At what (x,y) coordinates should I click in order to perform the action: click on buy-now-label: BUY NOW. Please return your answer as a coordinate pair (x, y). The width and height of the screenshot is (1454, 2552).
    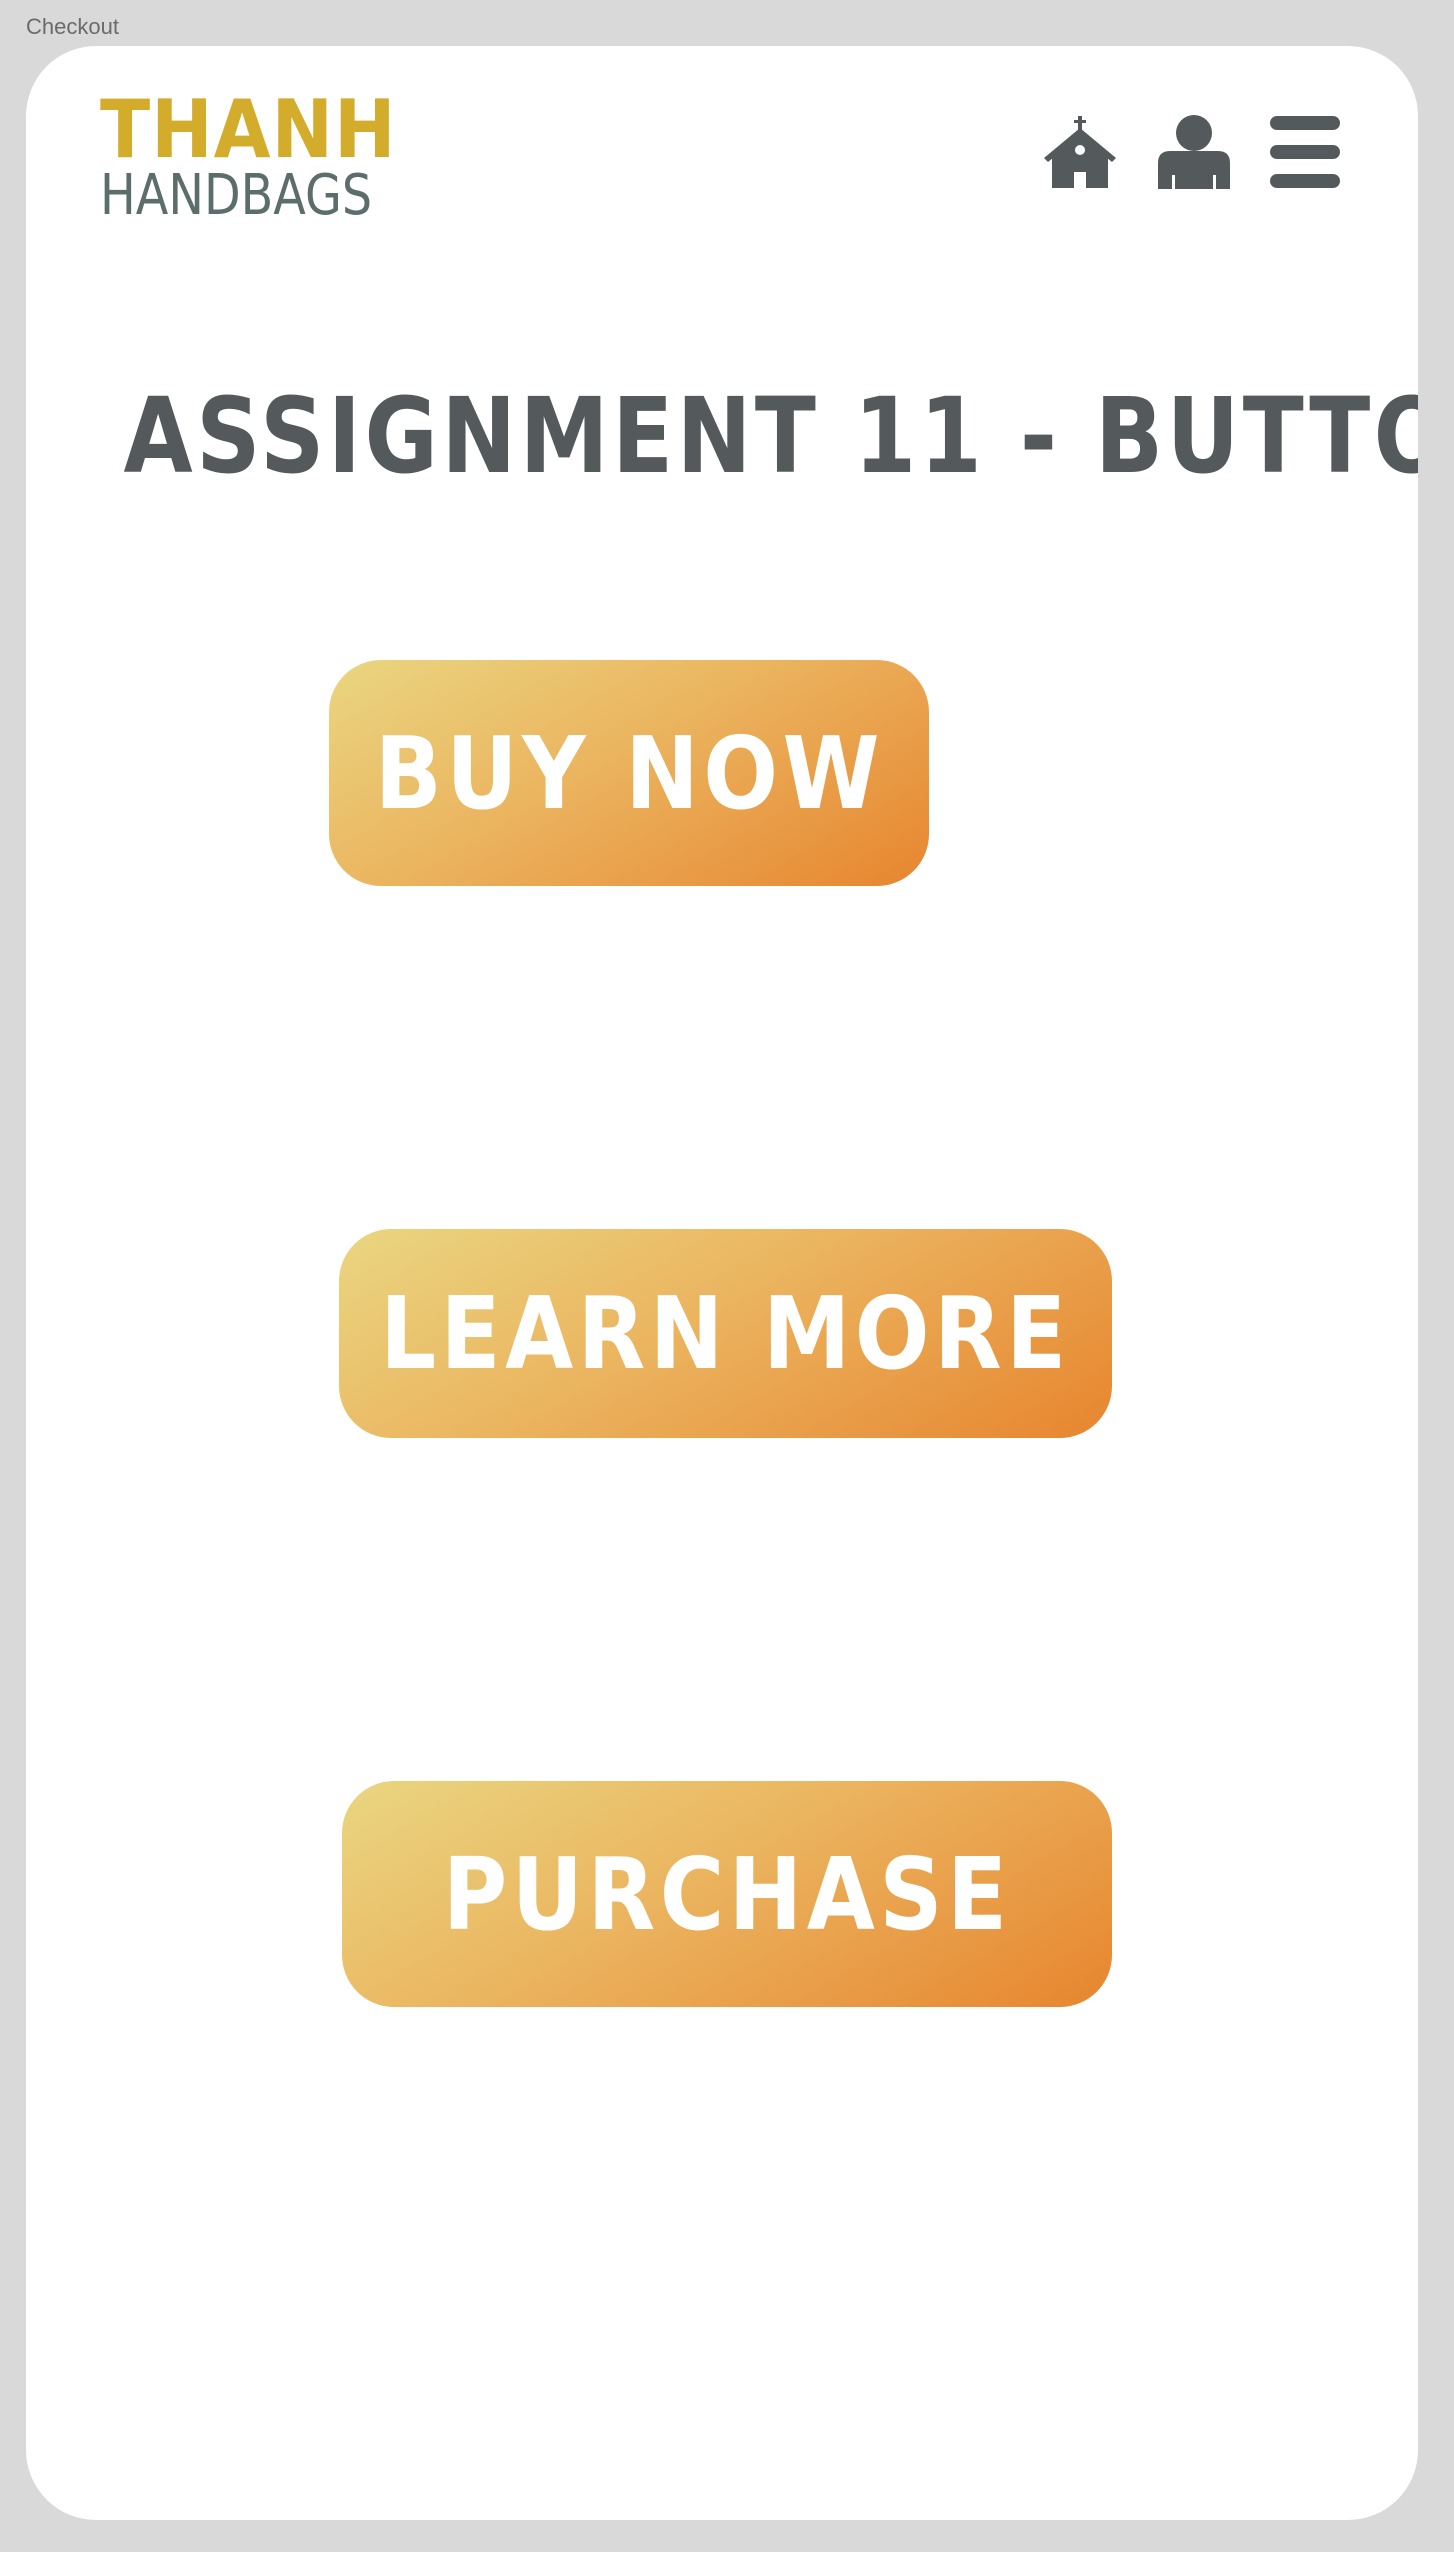
    Looking at the image, I should click on (629, 773).